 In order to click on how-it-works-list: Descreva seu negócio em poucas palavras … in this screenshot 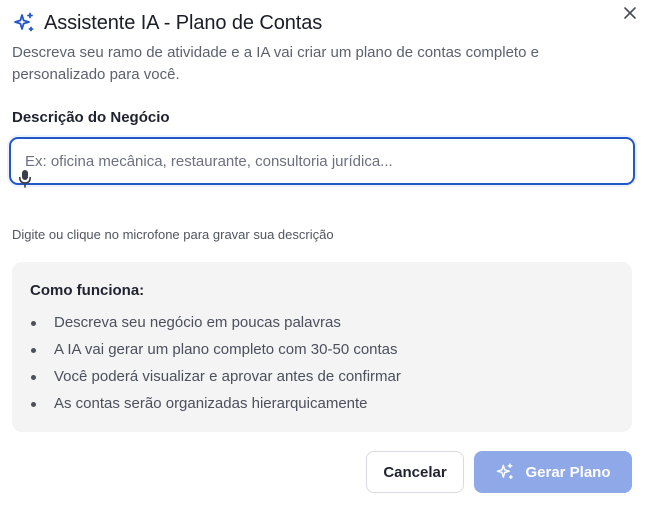, I will do `click(215, 366)`.